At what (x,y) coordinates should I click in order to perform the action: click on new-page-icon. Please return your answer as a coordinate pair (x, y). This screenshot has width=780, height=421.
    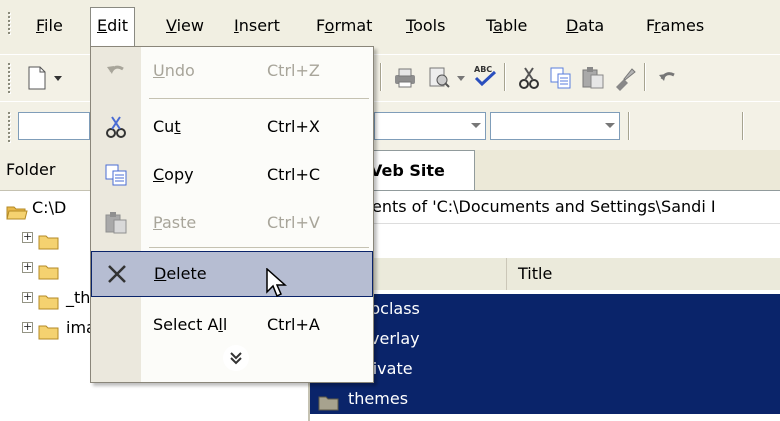
    Looking at the image, I should click on (37, 78).